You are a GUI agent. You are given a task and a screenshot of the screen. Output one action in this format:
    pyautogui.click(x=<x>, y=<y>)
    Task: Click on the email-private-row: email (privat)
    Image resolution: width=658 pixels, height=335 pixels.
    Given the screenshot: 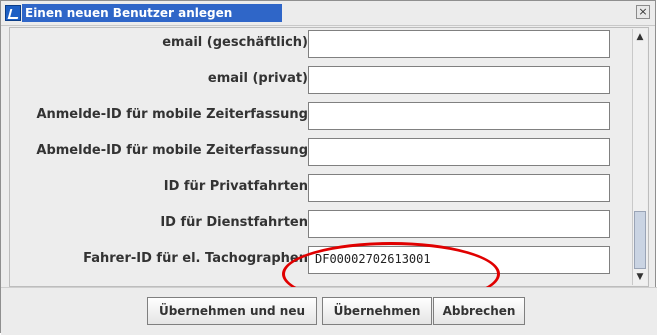 What is the action you would take?
    pyautogui.click(x=316, y=80)
    